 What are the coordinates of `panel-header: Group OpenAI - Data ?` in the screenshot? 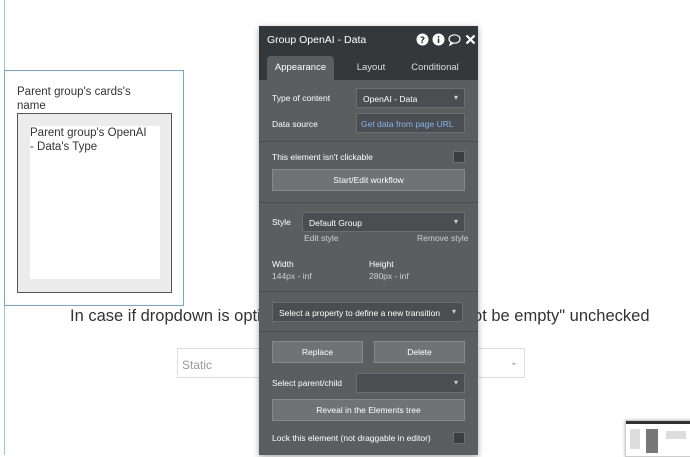 It's located at (368, 40).